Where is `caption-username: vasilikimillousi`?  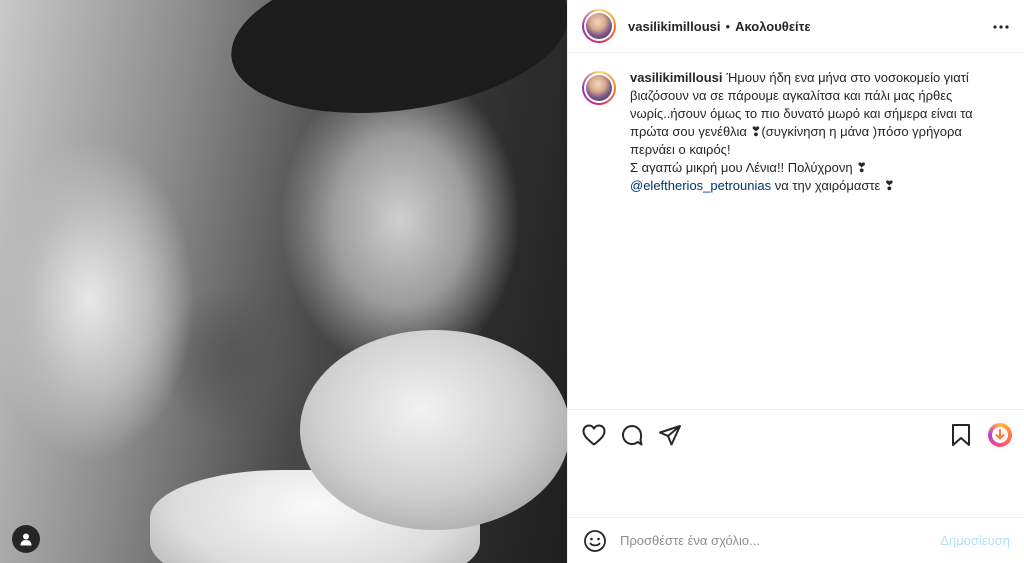 caption-username: vasilikimillousi is located at coordinates (676, 77).